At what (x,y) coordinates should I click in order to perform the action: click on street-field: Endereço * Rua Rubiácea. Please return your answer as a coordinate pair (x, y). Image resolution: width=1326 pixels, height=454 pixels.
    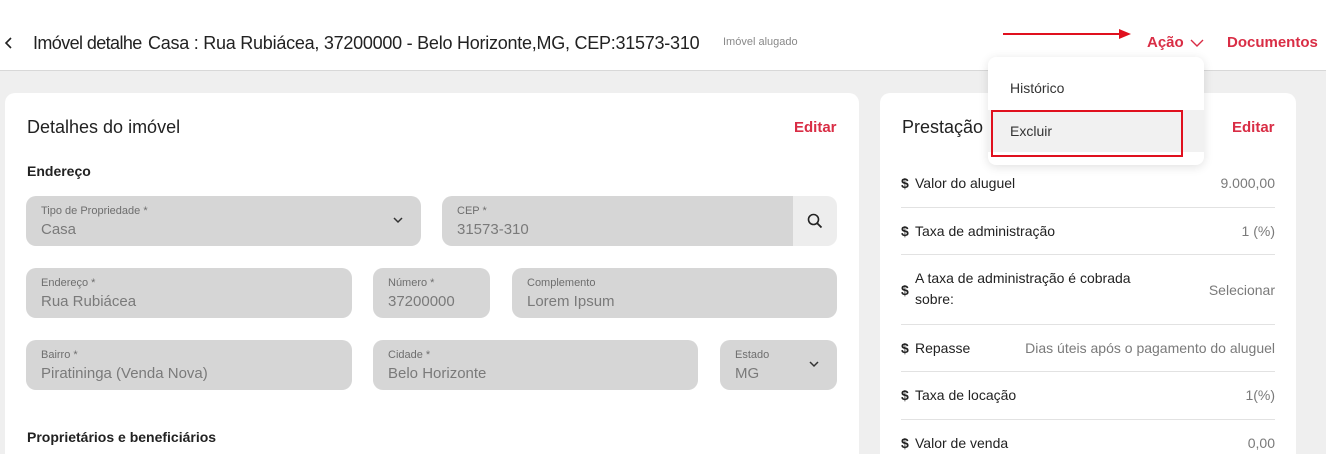
    Looking at the image, I should click on (189, 293).